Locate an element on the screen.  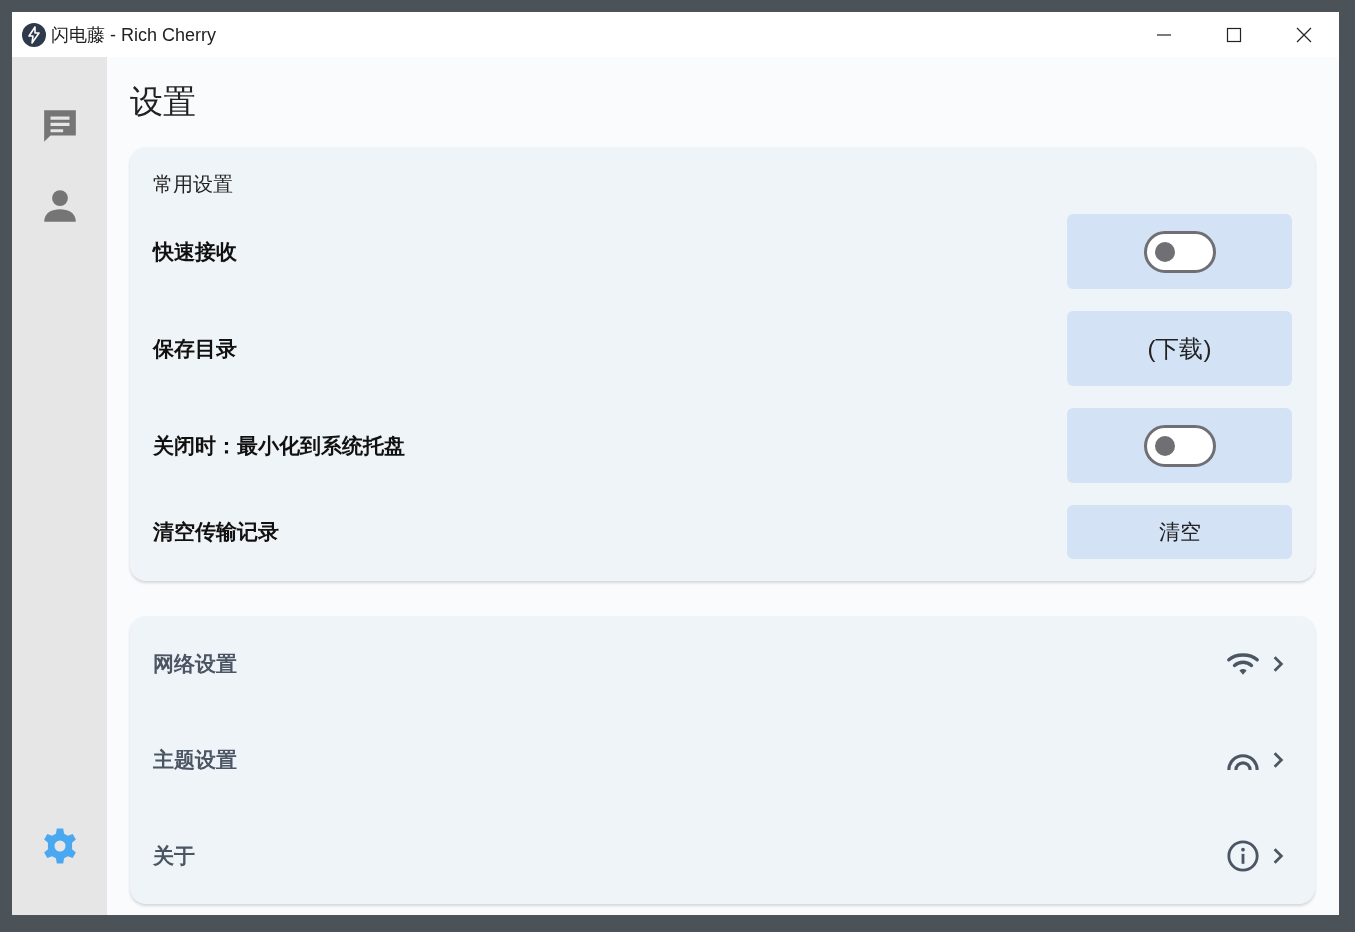
setting-label: 保存目录 is located at coordinates (195, 348).